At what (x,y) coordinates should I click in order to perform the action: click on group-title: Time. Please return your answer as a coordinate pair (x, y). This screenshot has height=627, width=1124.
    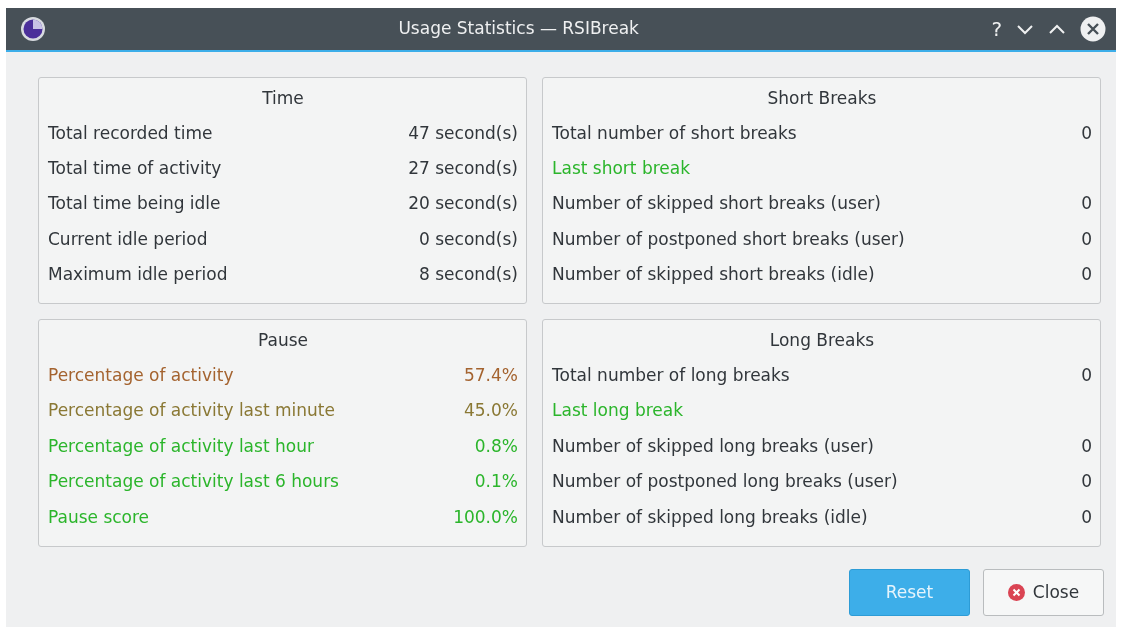
    Looking at the image, I should click on (283, 98).